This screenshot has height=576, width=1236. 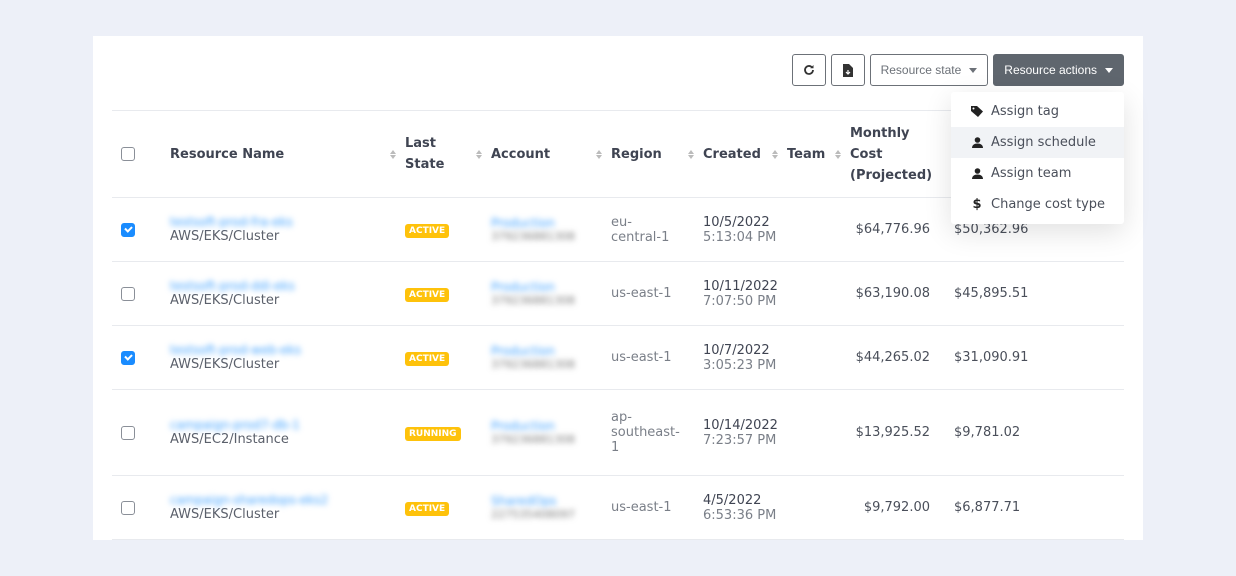 What do you see at coordinates (287, 286) in the screenshot?
I see `resource-name-link: testsoft-prod-ddi-eks` at bounding box center [287, 286].